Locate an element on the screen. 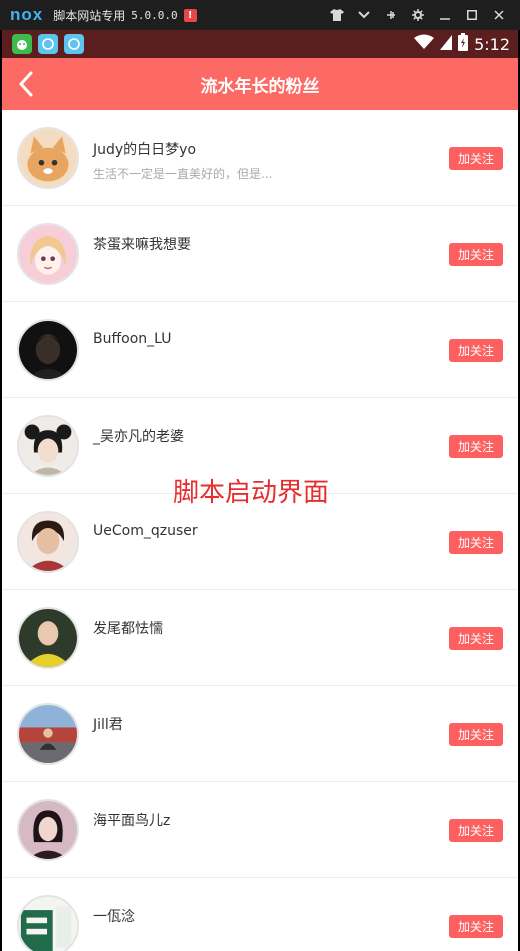 This screenshot has width=520, height=951. list-item: Buffoon_LU 加关注 is located at coordinates (260, 350).